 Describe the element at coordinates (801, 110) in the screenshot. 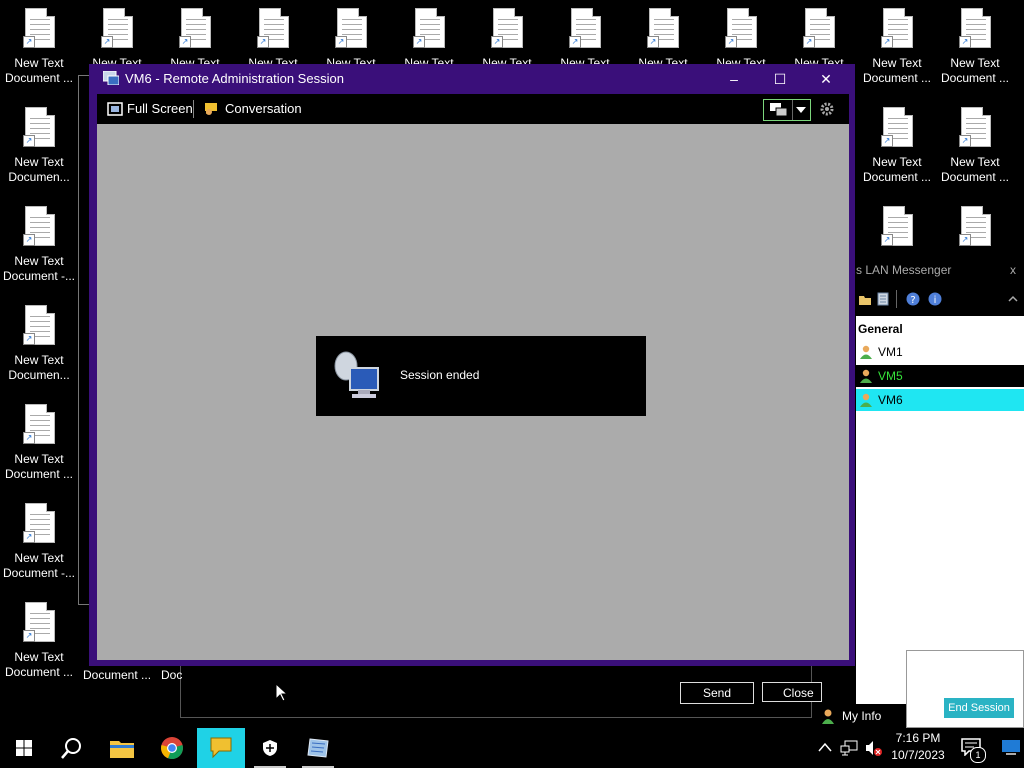

I see `chevron-down-icon` at that location.